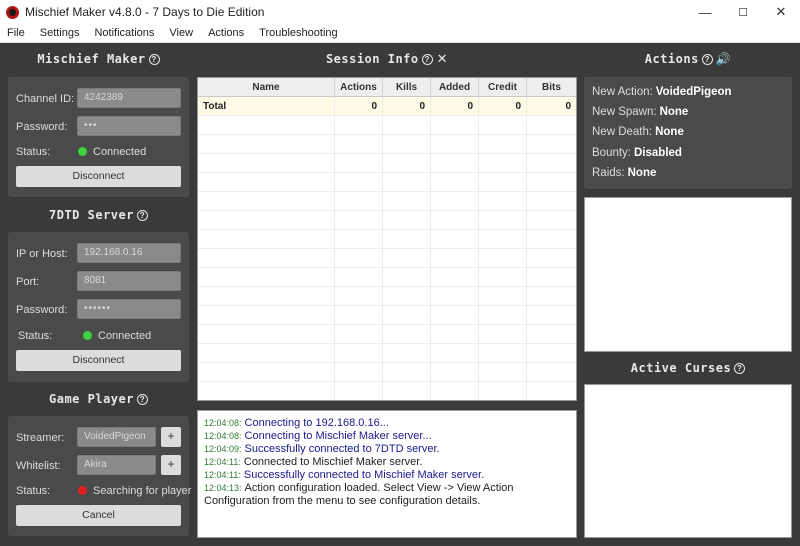  Describe the element at coordinates (124, 33) in the screenshot. I see `menu-notifications: Notifications` at that location.